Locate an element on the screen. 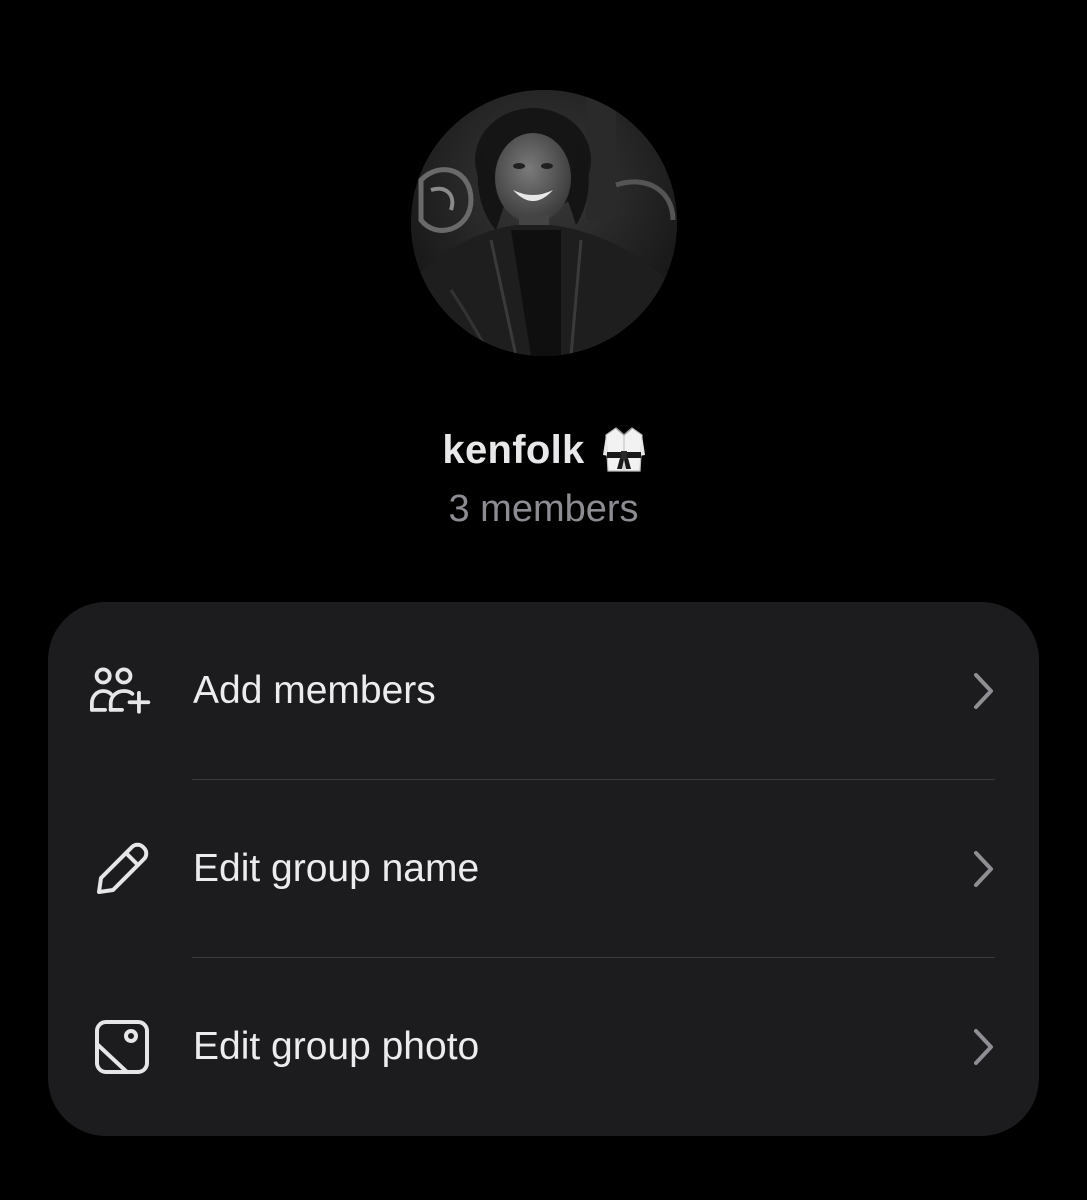 This screenshot has width=1087, height=1200. edit-group-photo-label: Edit group photo is located at coordinates (336, 1046).